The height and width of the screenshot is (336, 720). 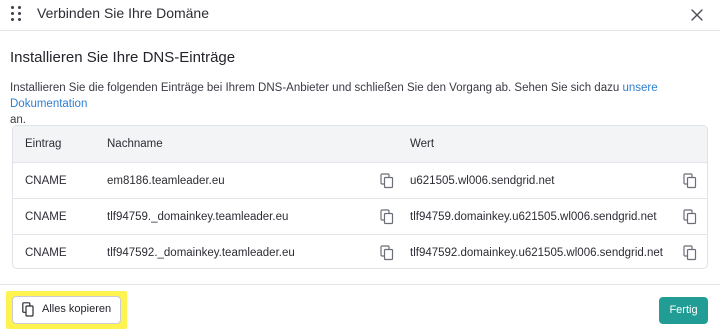 What do you see at coordinates (135, 144) in the screenshot?
I see `header-name: Nachname` at bounding box center [135, 144].